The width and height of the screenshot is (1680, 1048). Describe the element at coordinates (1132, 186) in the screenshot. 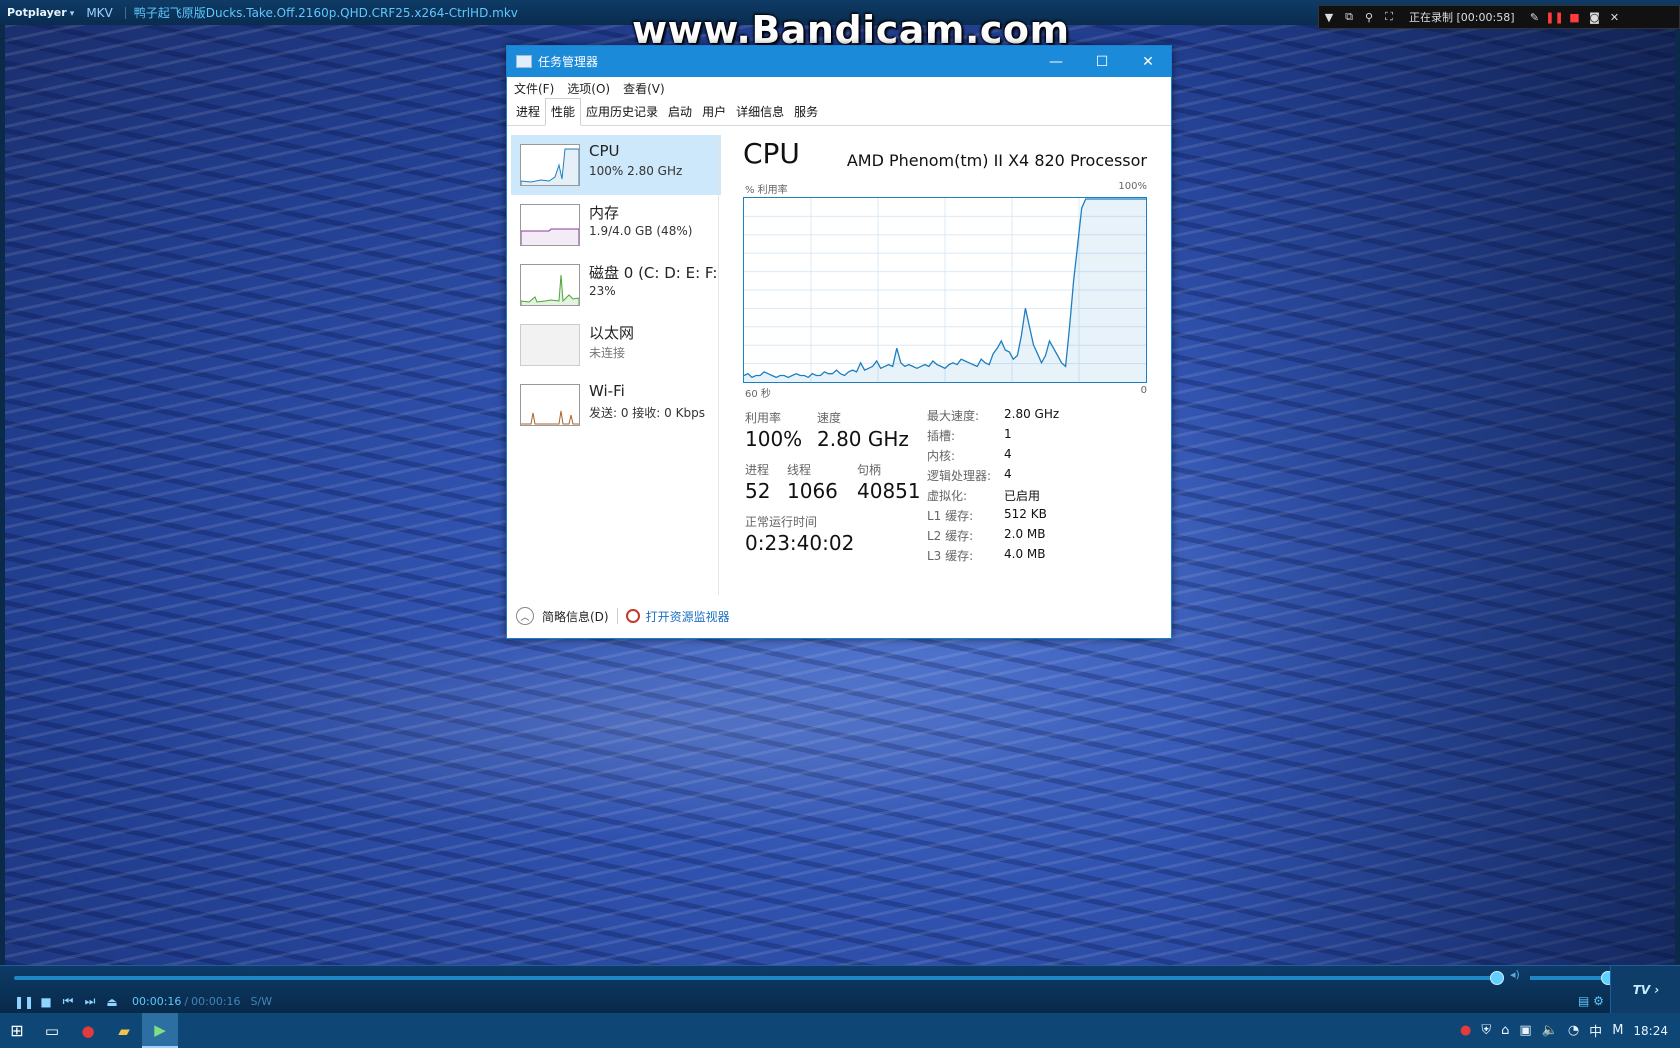

I see `graph-axis-max: 100%` at that location.